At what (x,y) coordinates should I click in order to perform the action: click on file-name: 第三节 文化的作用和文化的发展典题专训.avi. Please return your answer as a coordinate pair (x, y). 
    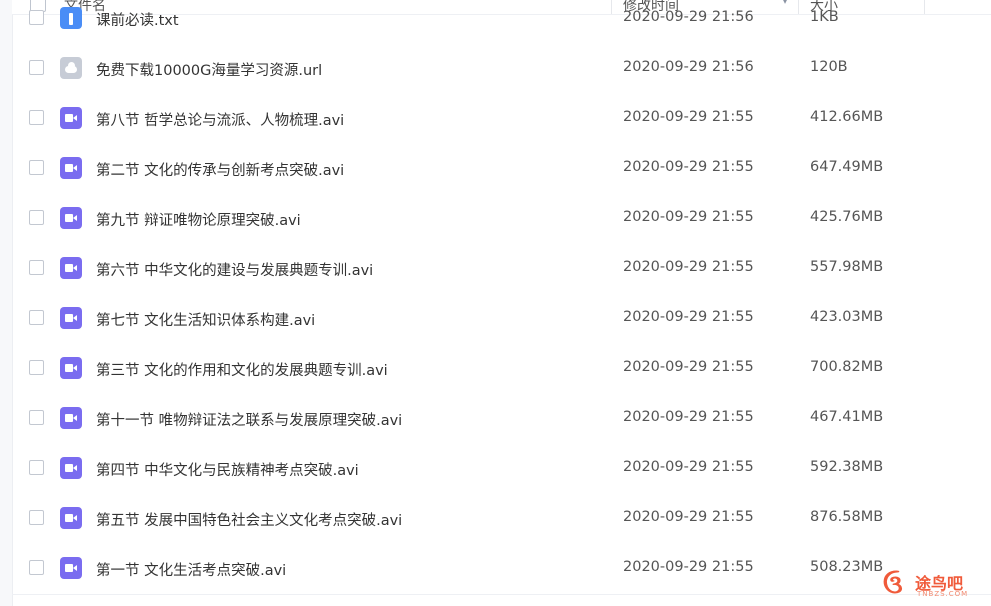
    Looking at the image, I should click on (242, 369).